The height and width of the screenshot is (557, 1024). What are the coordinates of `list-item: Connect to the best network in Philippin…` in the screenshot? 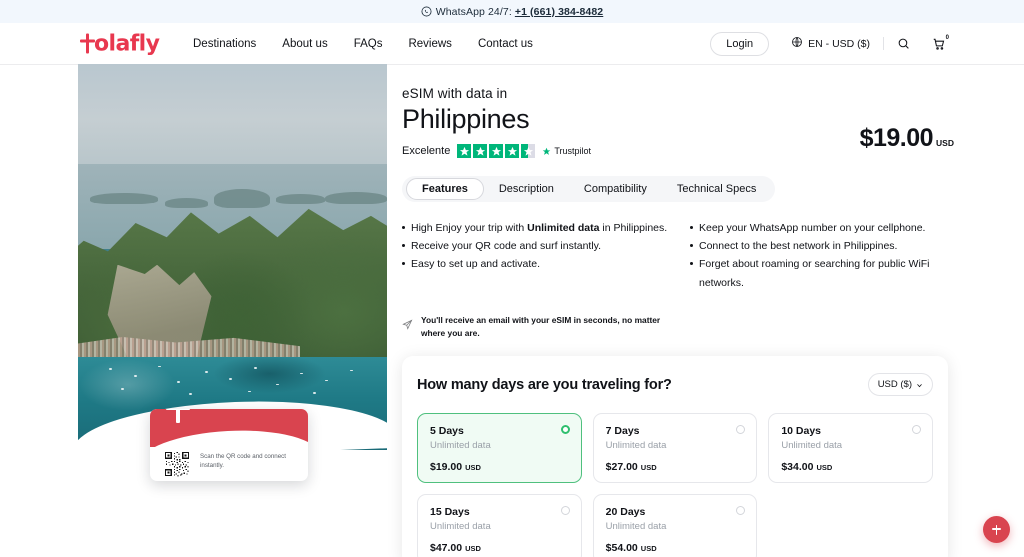 It's located at (814, 246).